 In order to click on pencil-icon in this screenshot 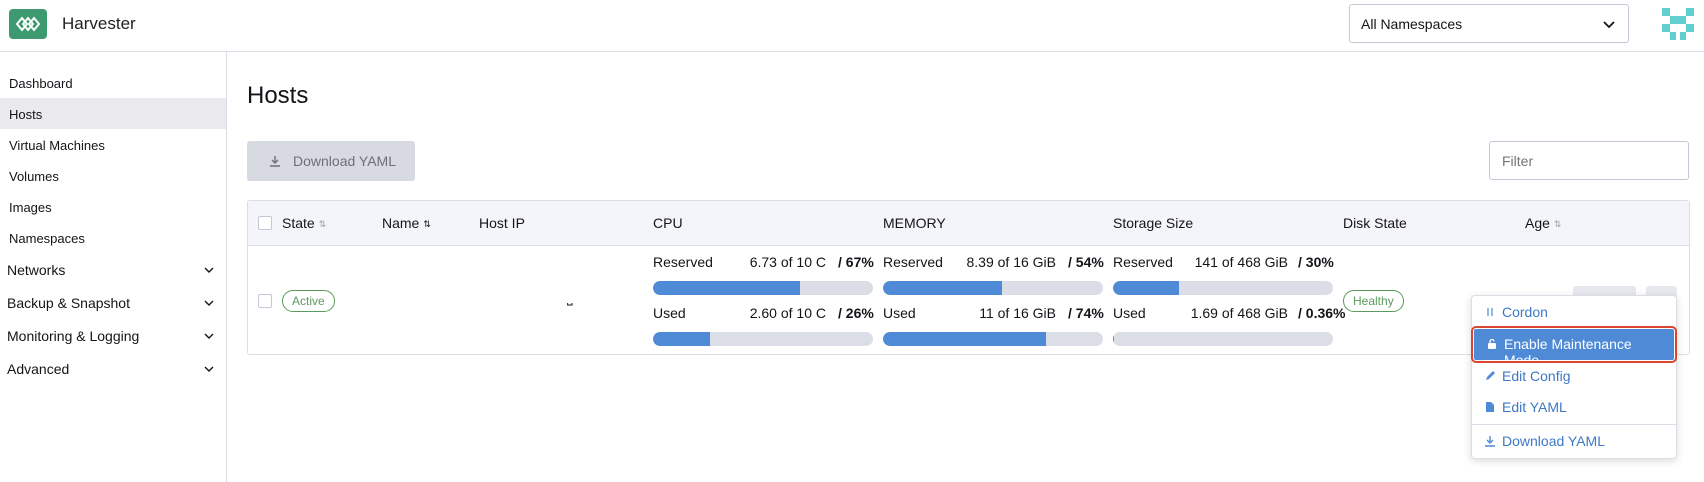, I will do `click(1490, 375)`.